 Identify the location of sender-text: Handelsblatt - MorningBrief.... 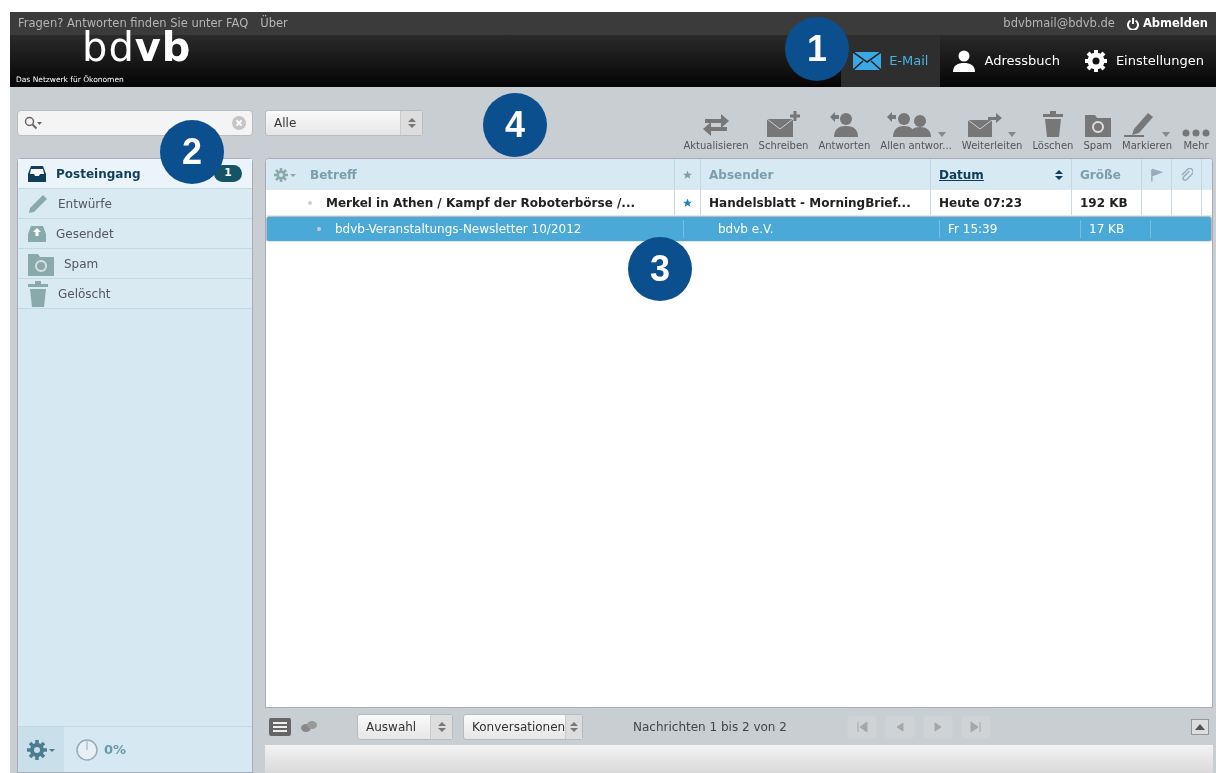
(810, 203).